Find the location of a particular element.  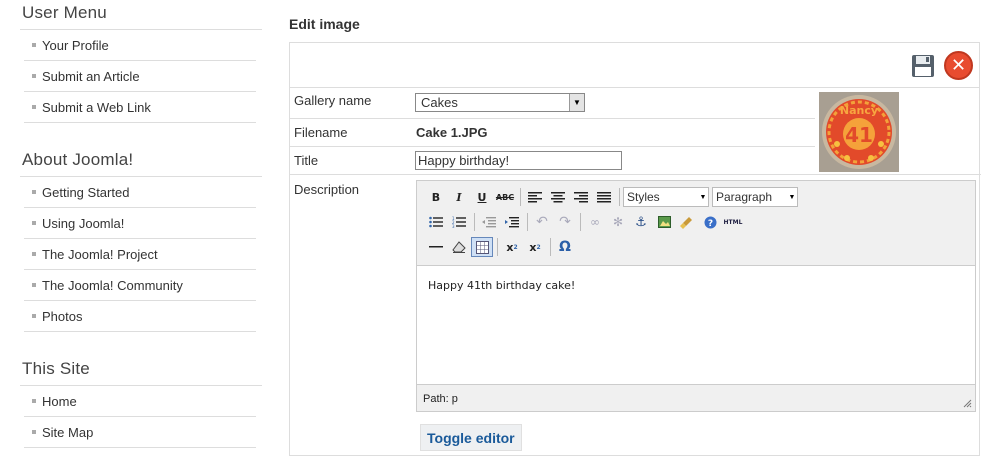

gallery-select: Cakes ▼ is located at coordinates (500, 102).